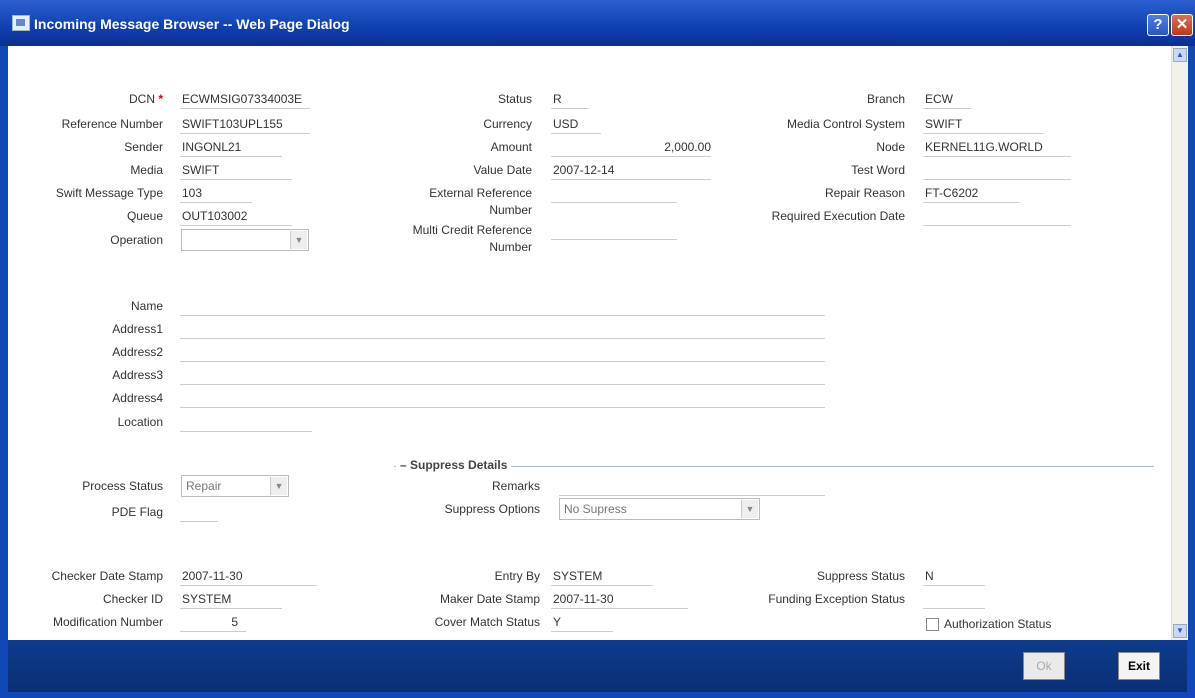 This screenshot has width=1195, height=698. I want to click on process-status-select: Repair ▼, so click(235, 486).